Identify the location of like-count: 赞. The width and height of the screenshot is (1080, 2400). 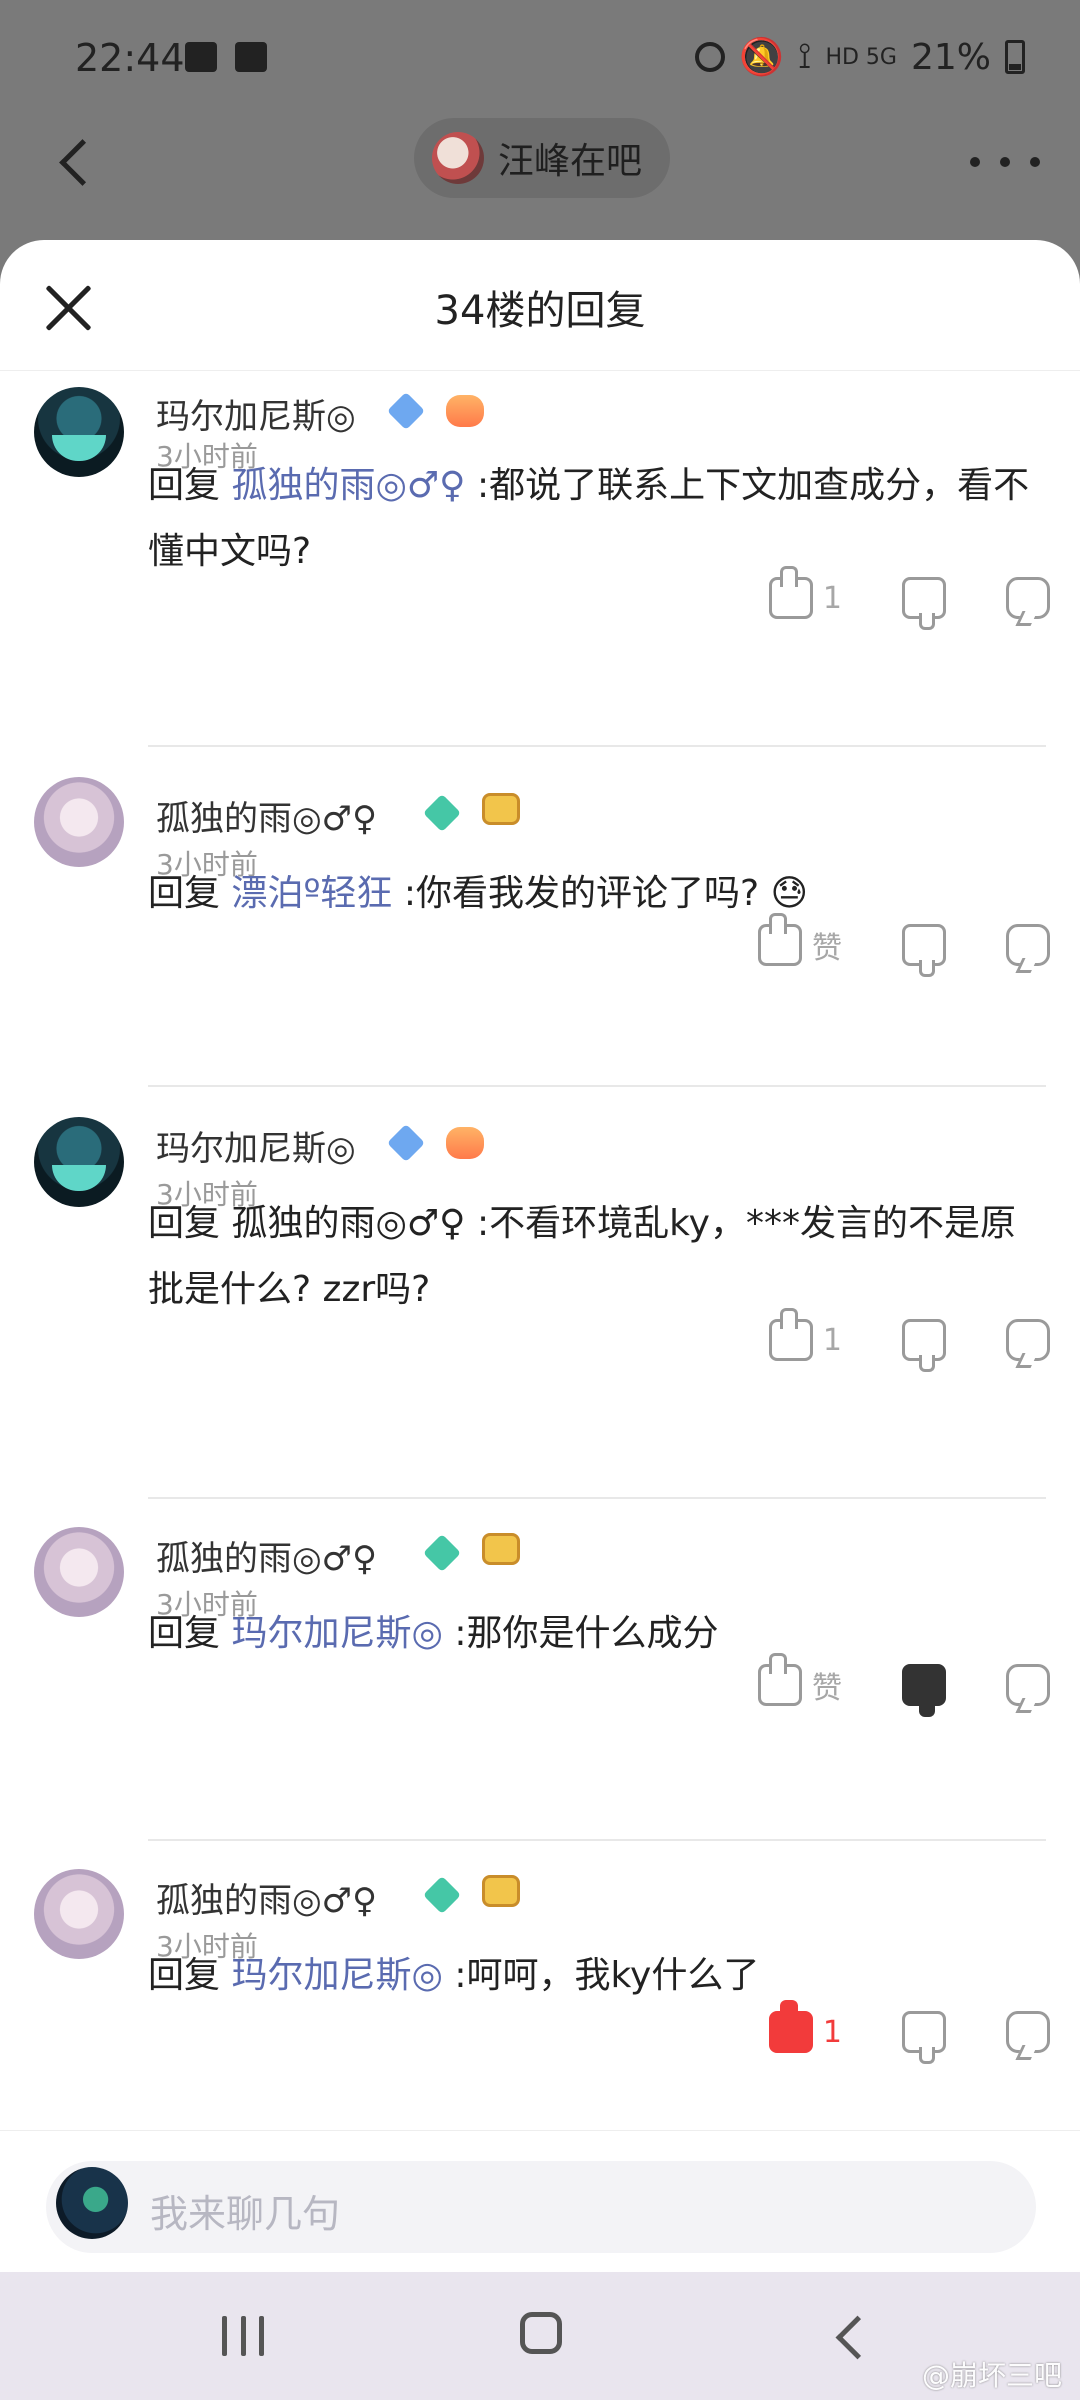
(827, 1688).